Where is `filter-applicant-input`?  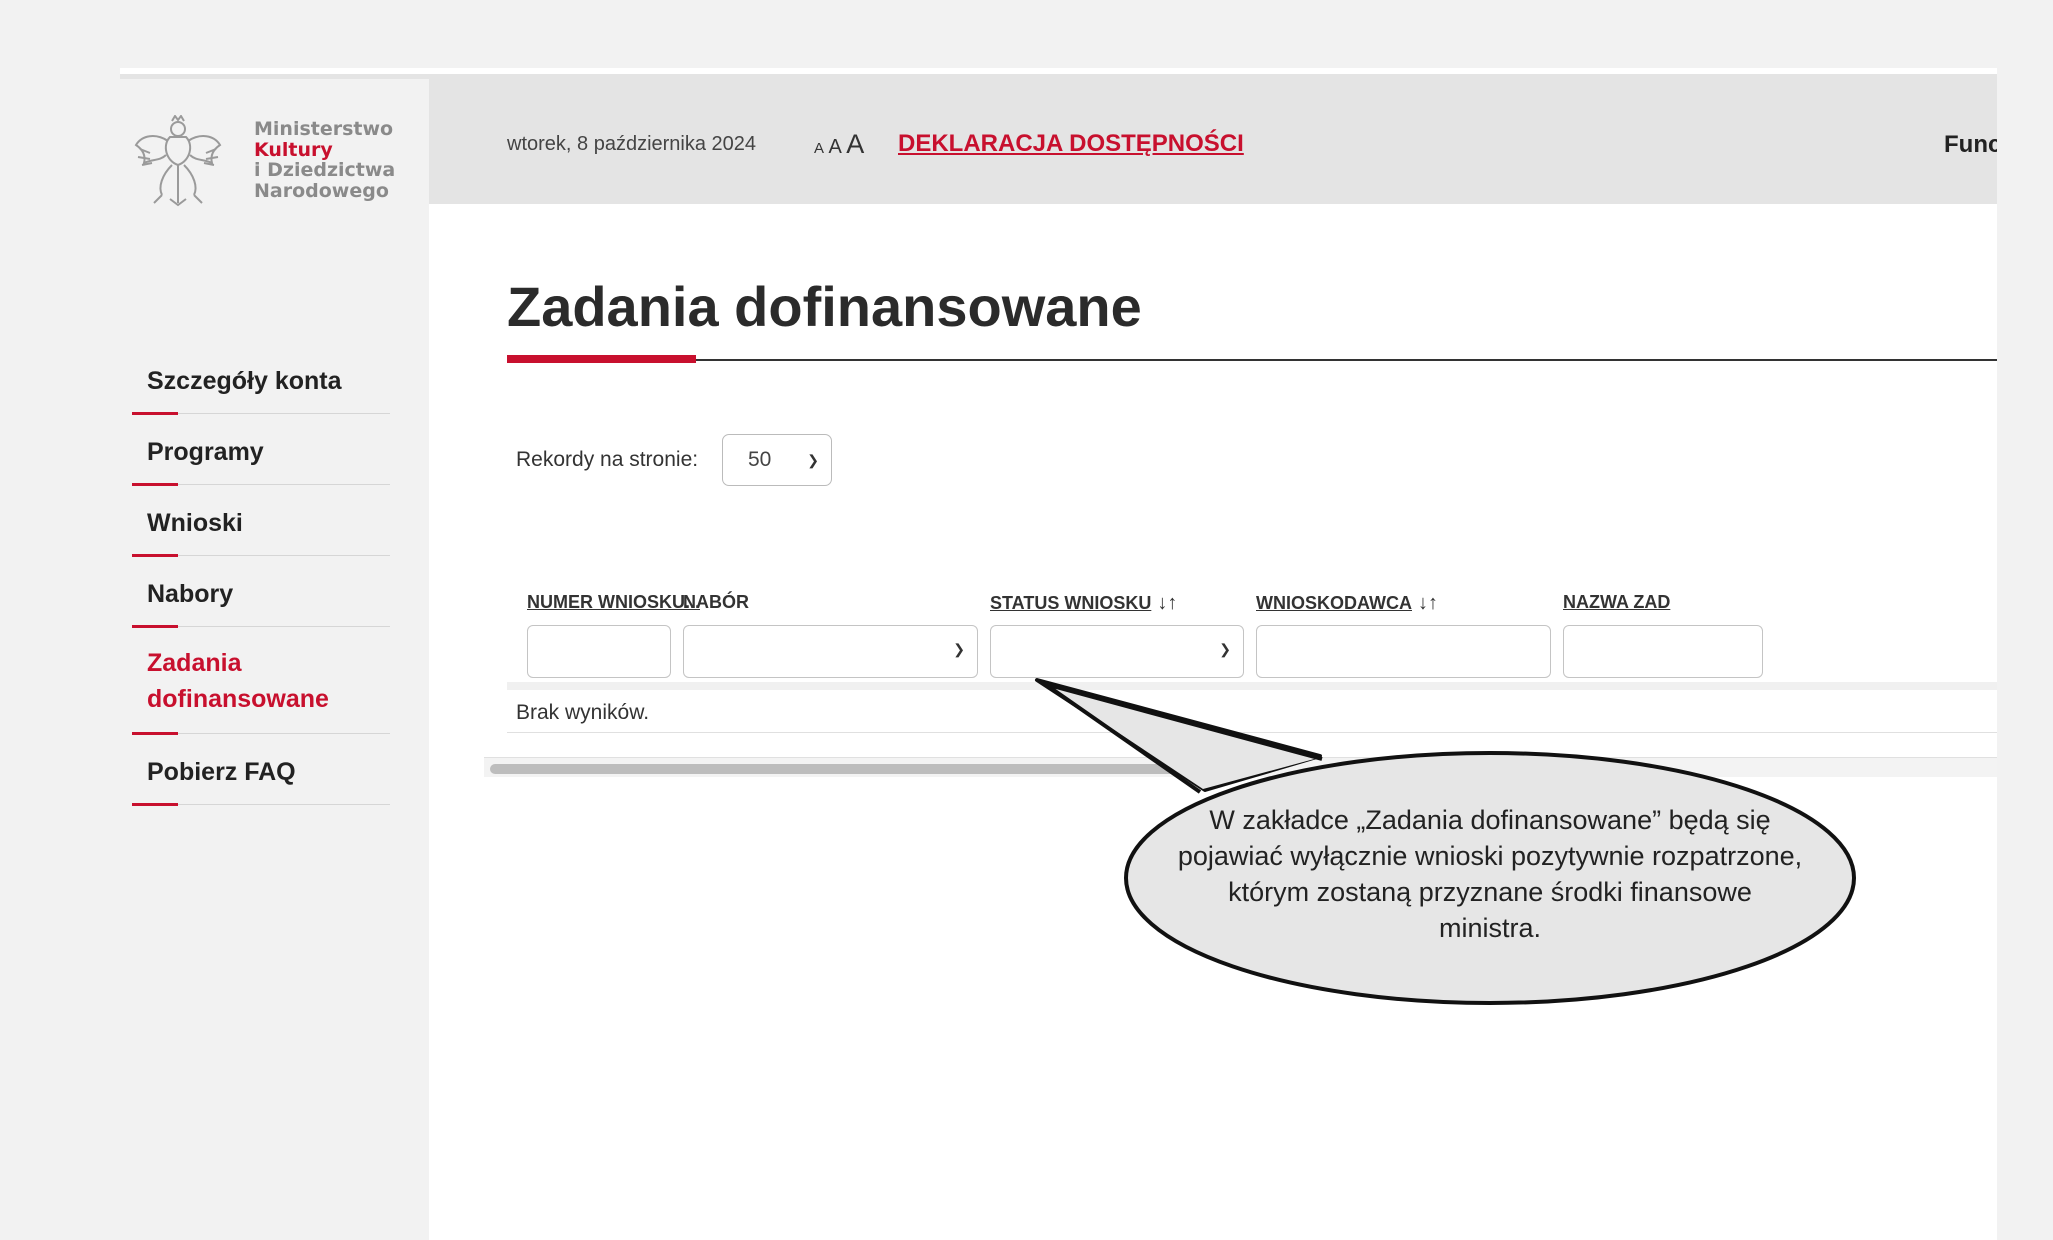
filter-applicant-input is located at coordinates (1403, 651).